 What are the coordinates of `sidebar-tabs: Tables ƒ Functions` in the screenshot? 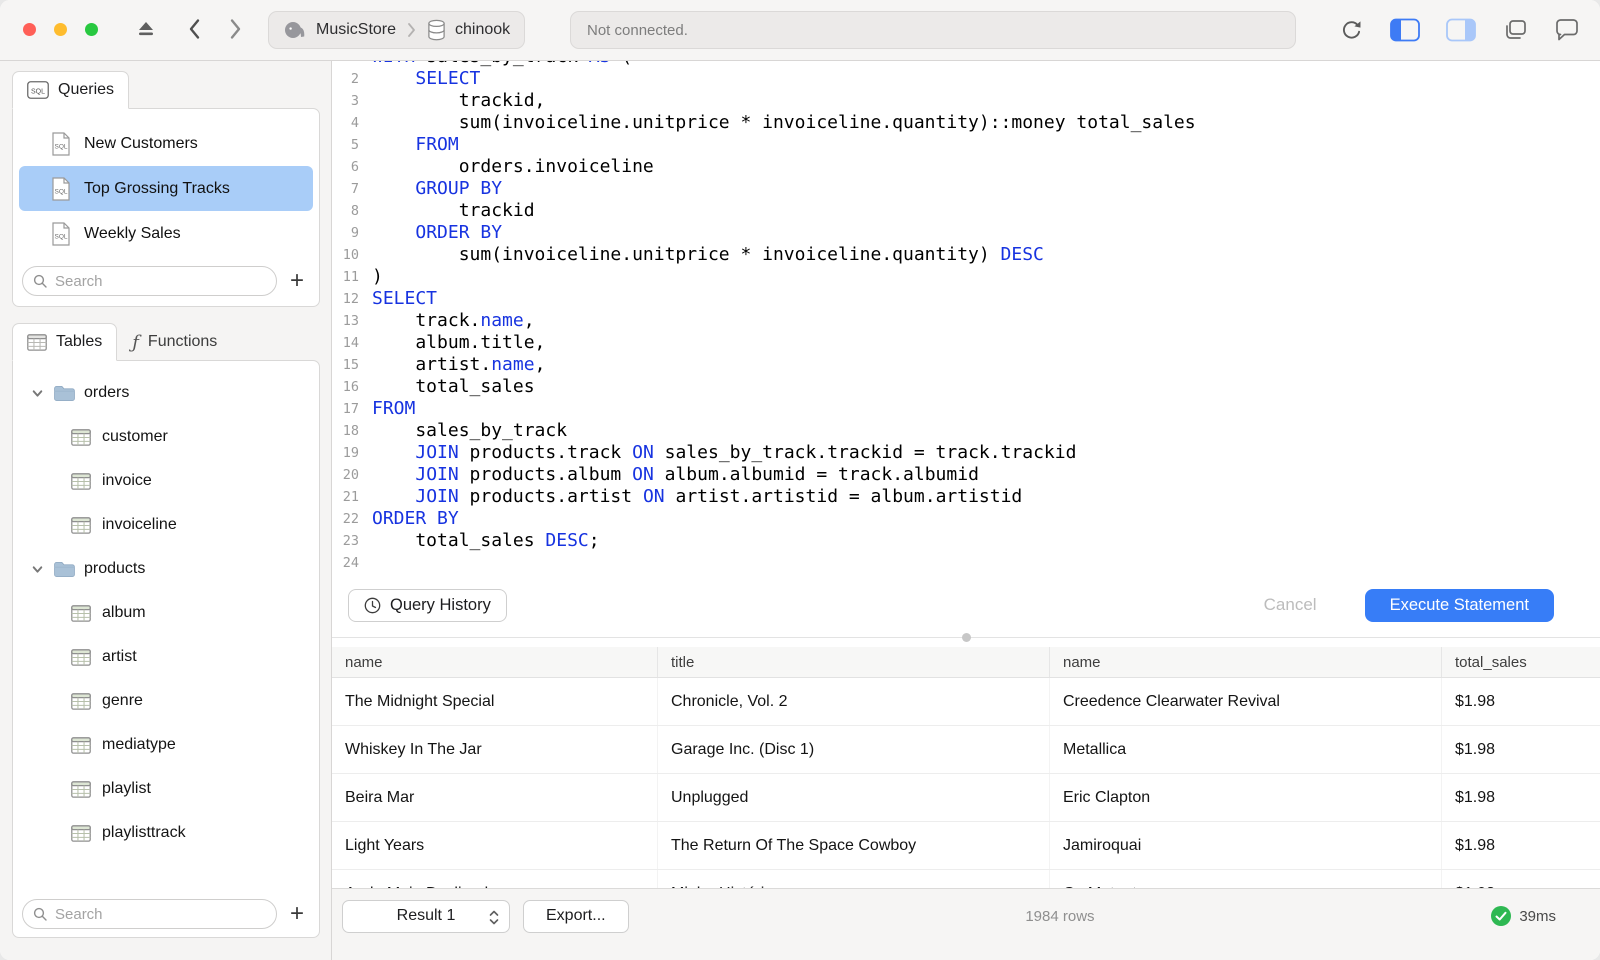 It's located at (166, 342).